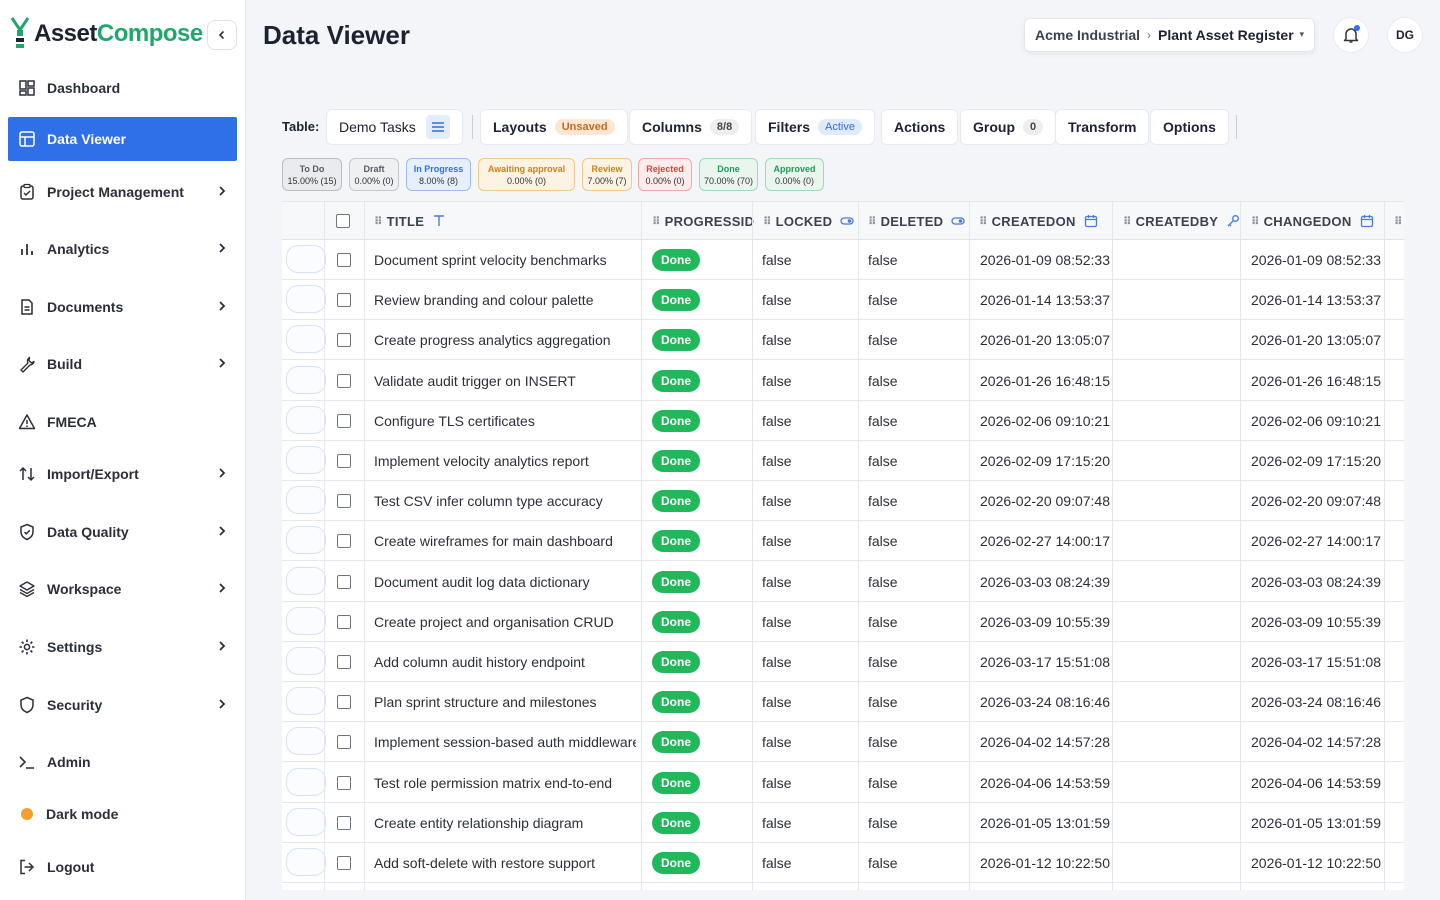 Image resolution: width=1440 pixels, height=900 pixels. Describe the element at coordinates (1045, 863) in the screenshot. I see `cell-createdon: 2026-01-12 10:22:50` at that location.